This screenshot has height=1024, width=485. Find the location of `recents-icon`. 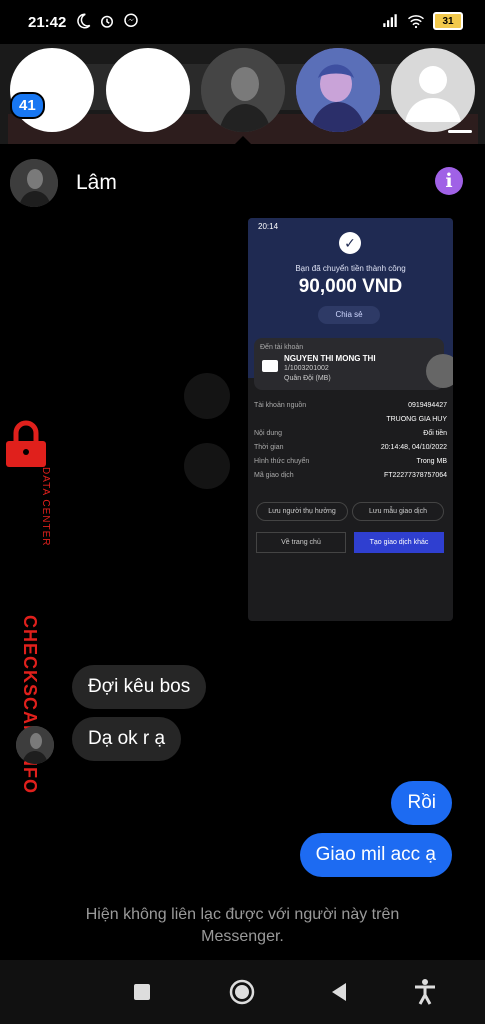

recents-icon is located at coordinates (142, 992).